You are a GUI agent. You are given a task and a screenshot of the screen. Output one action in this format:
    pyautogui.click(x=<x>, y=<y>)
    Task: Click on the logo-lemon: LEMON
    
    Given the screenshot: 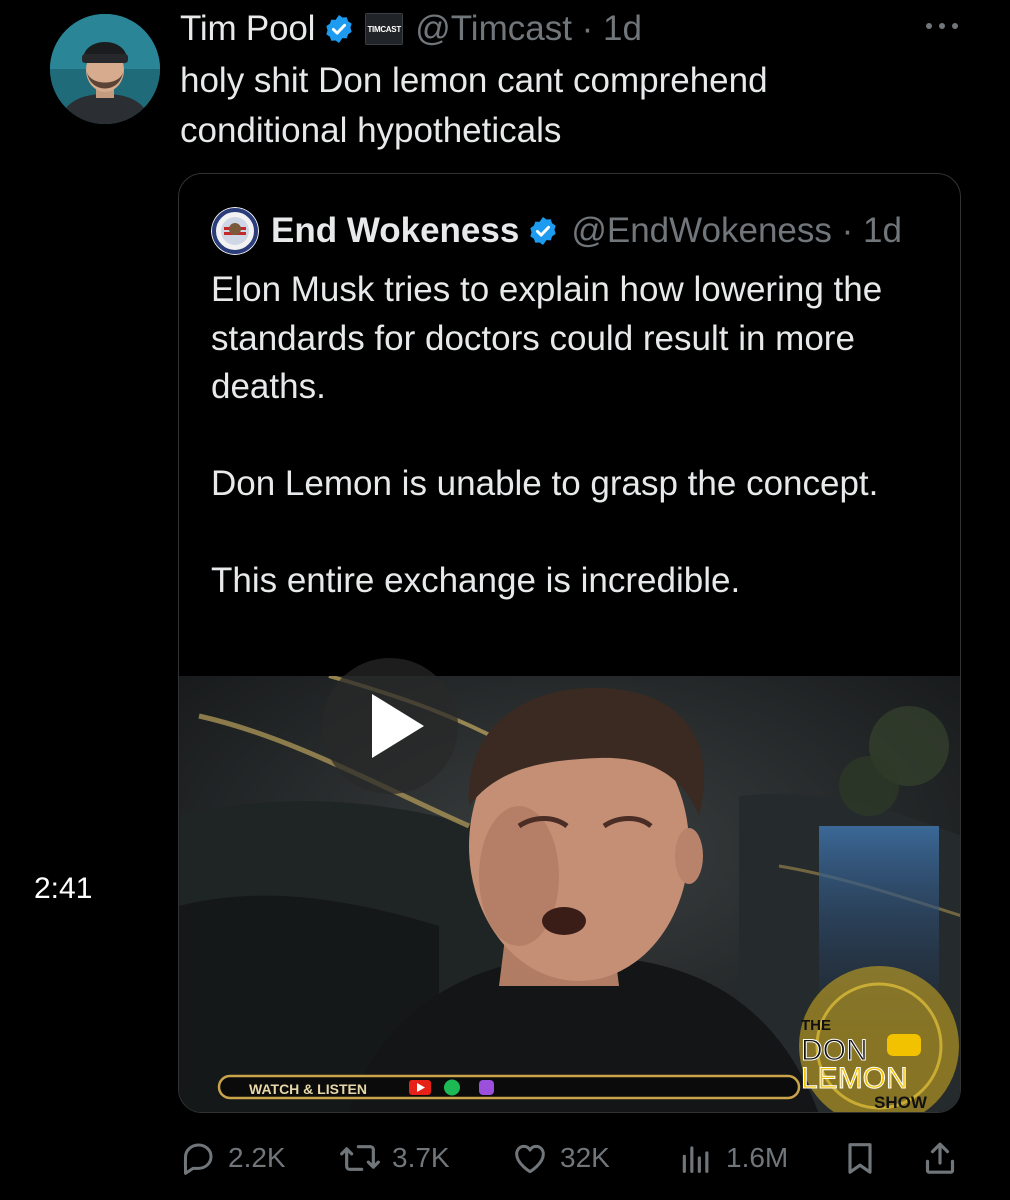 What is the action you would take?
    pyautogui.click(x=854, y=1078)
    